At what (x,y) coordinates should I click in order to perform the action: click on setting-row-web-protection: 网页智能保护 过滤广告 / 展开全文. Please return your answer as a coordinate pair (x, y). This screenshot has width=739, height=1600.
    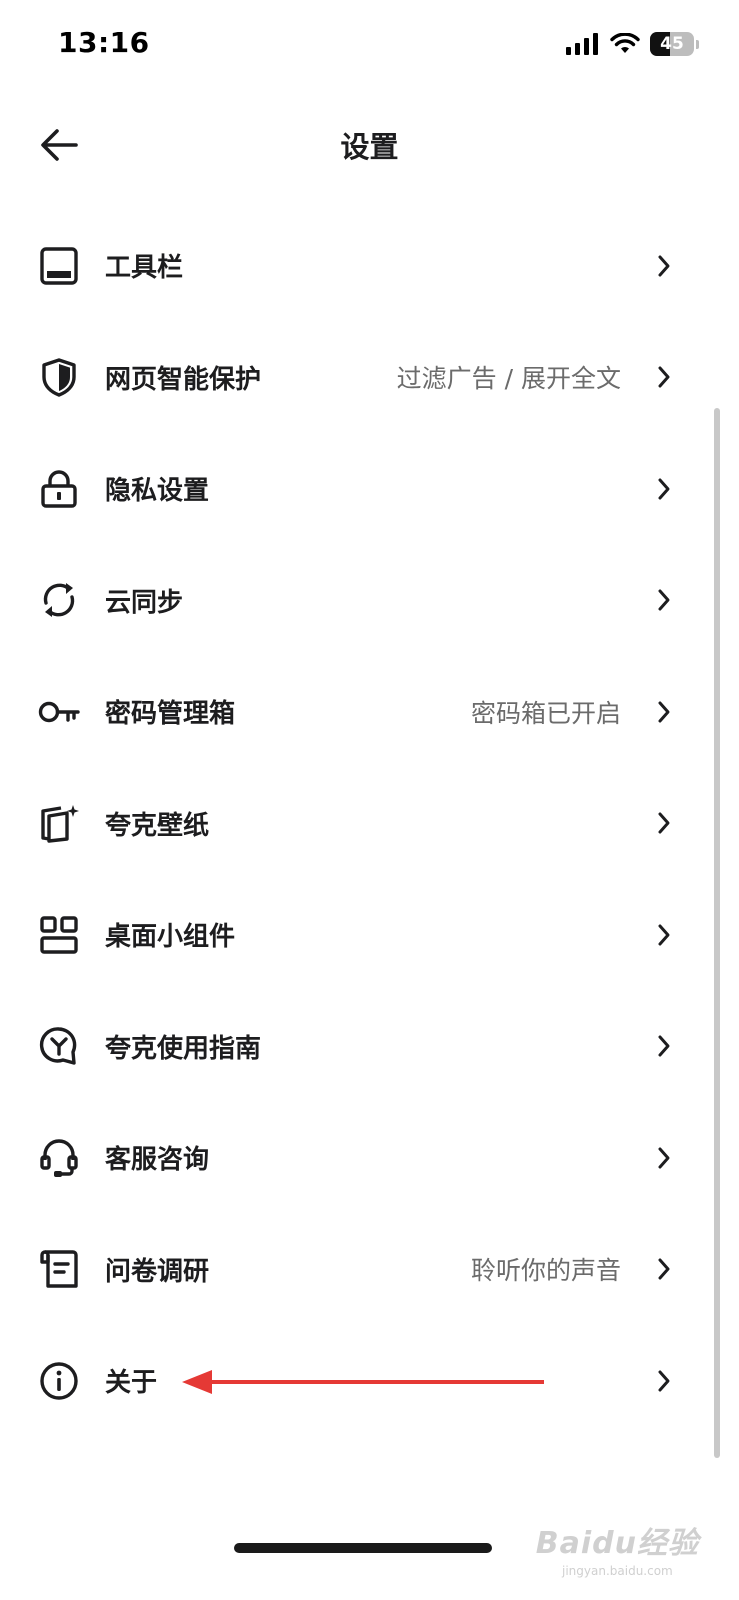
    Looking at the image, I should click on (369, 378).